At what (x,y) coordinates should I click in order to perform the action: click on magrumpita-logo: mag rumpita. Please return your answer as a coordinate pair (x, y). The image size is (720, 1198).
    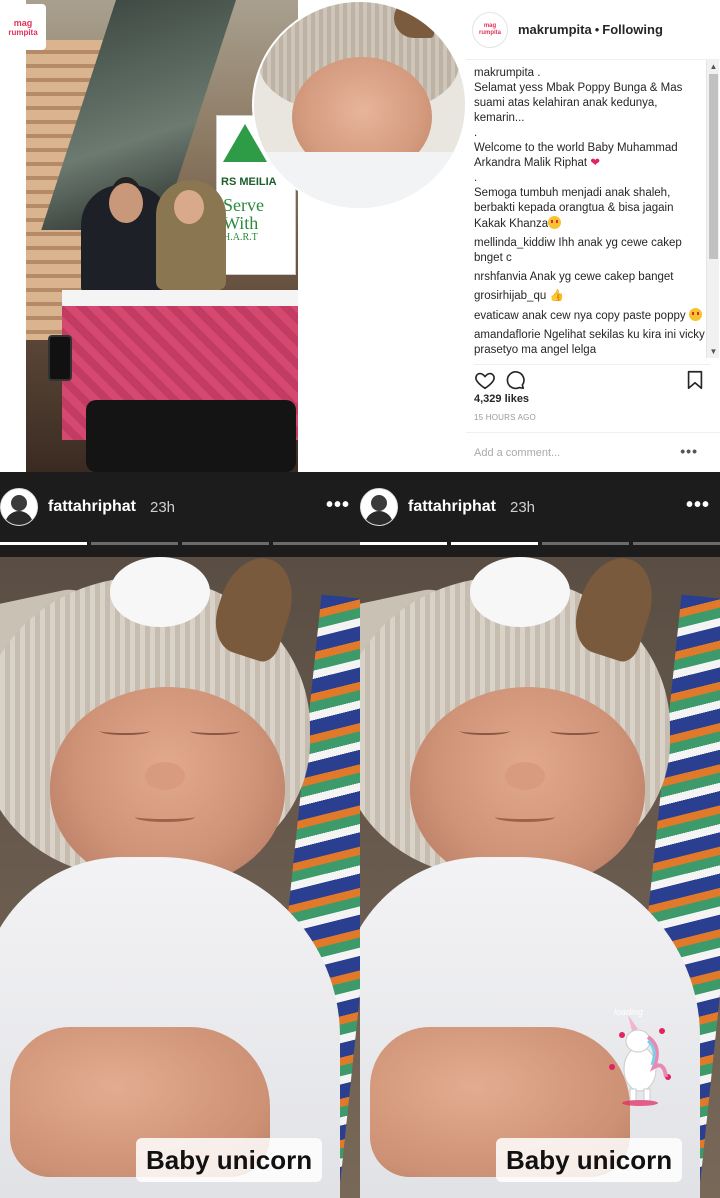
    Looking at the image, I should click on (23, 27).